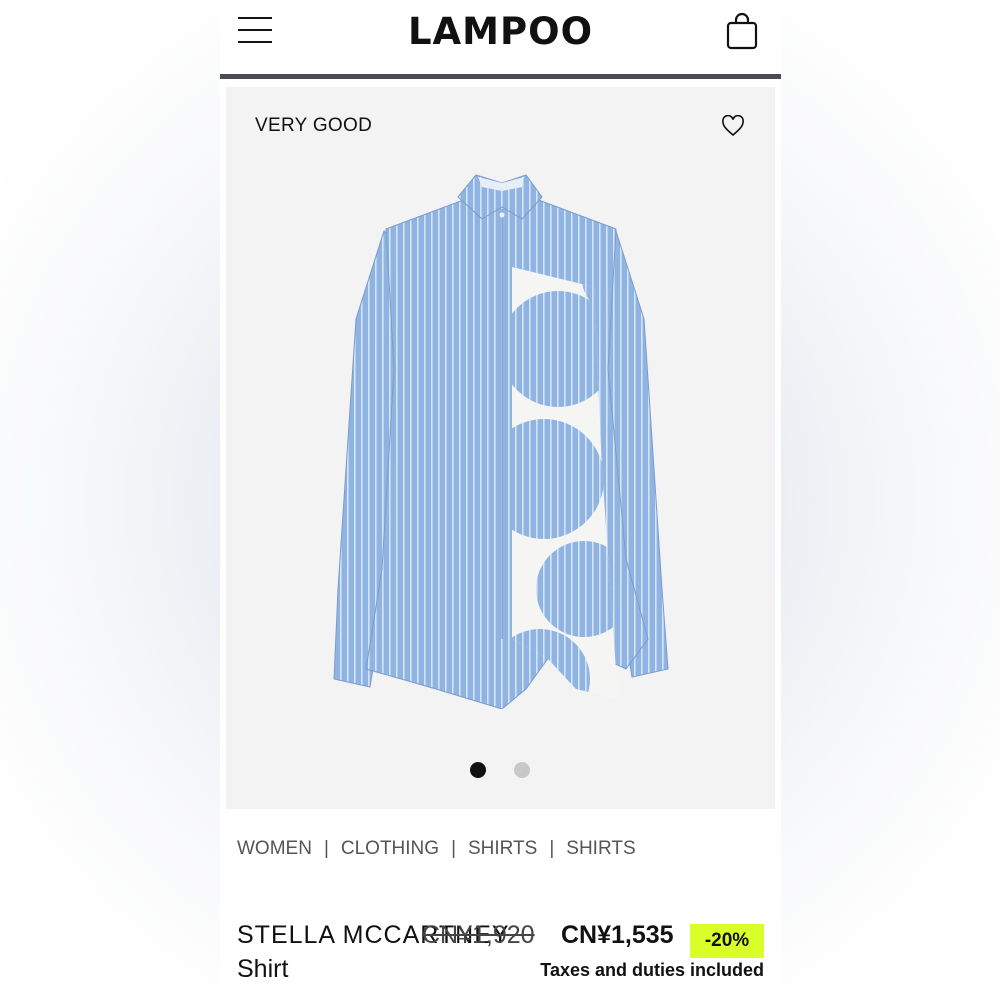 This screenshot has height=1000, width=1000. Describe the element at coordinates (600, 848) in the screenshot. I see `breadcrumb-shirts-sub: SHIRTS` at that location.